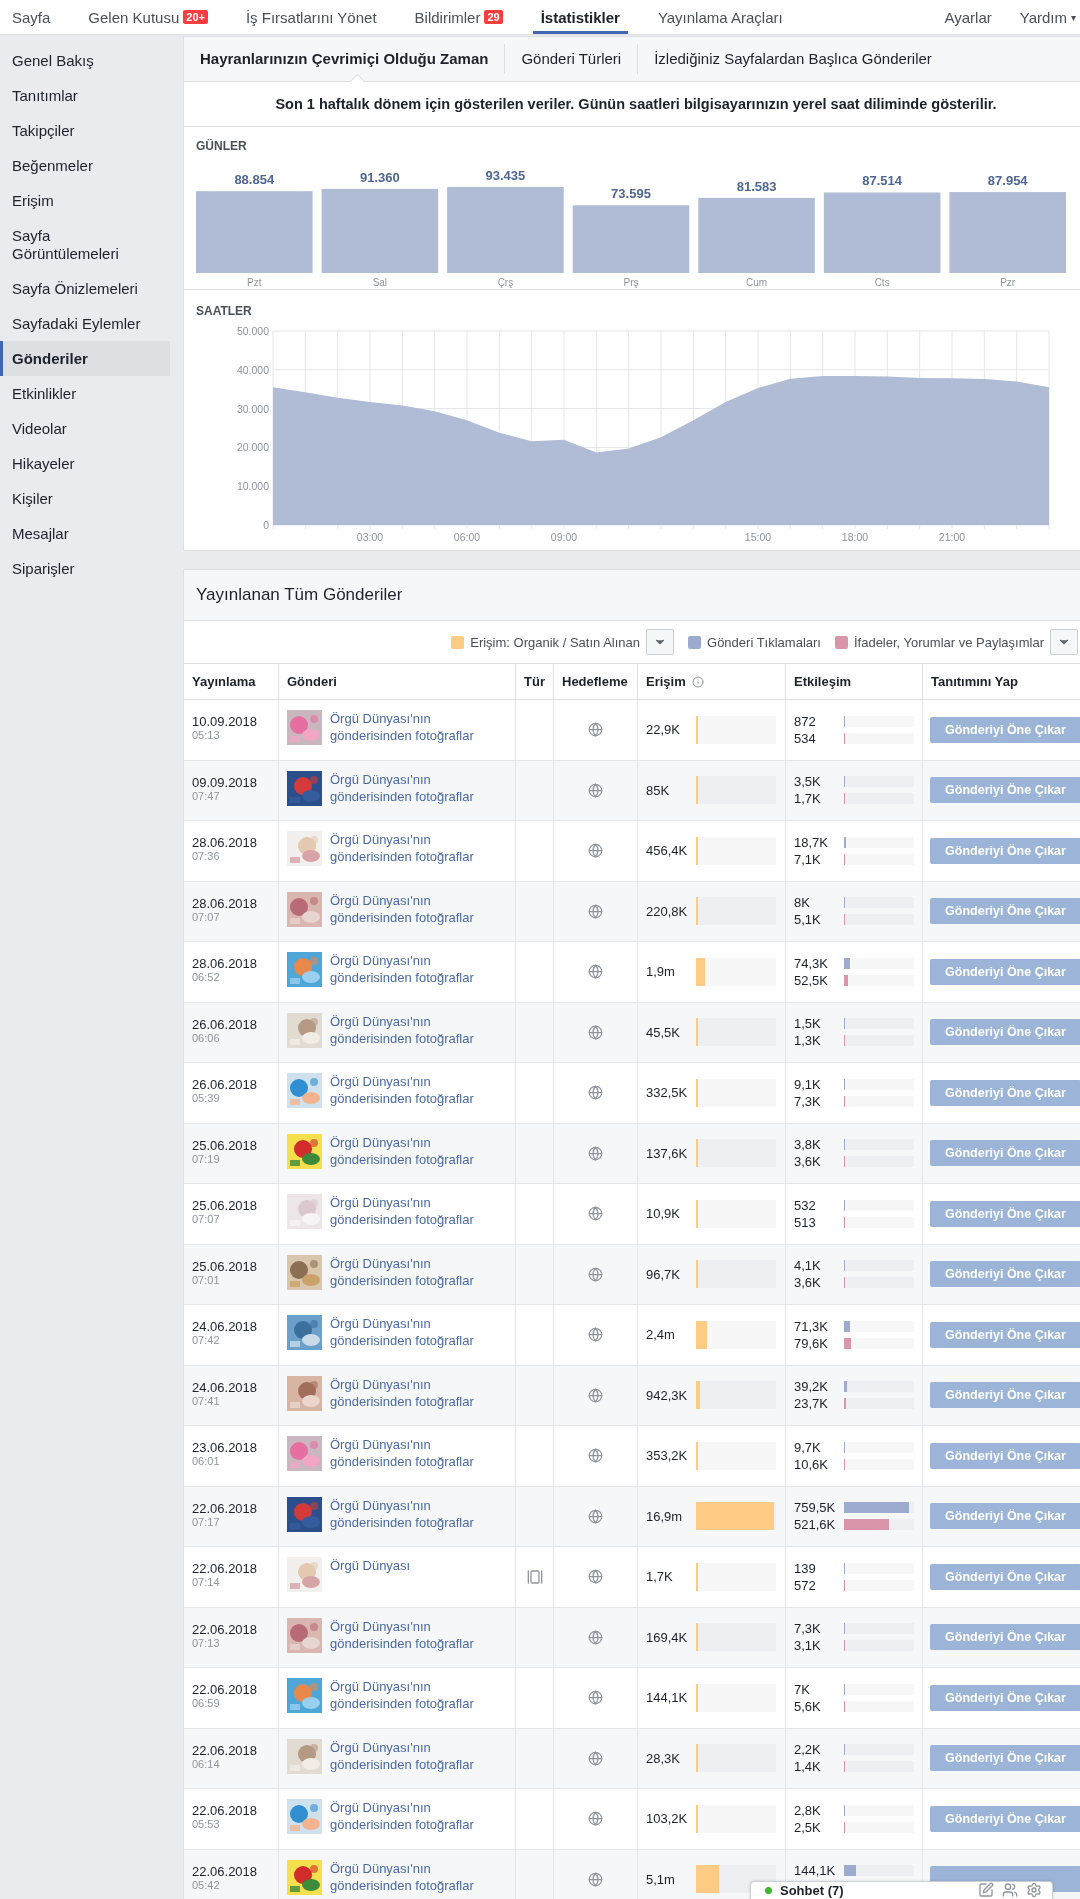  I want to click on count-badge: 20+, so click(195, 17).